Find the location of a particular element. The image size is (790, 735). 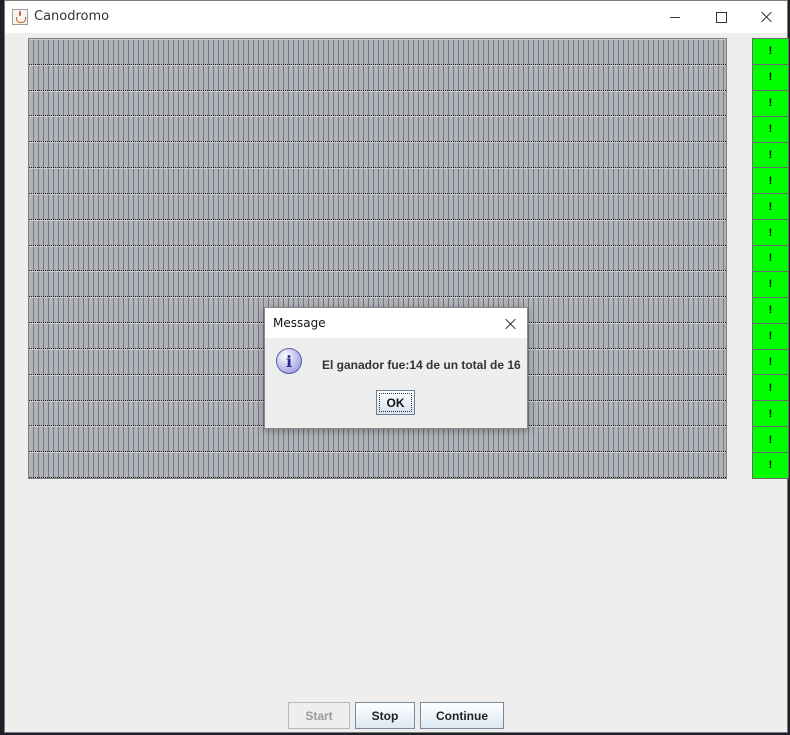

lane-indicators: !!!!!!!!!!!!!!!!! is located at coordinates (770, 258).